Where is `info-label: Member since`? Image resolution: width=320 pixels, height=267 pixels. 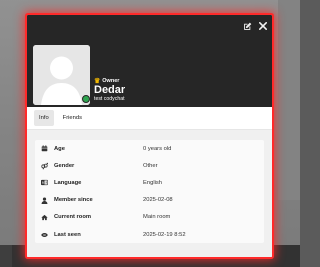 info-label: Member since is located at coordinates (73, 200).